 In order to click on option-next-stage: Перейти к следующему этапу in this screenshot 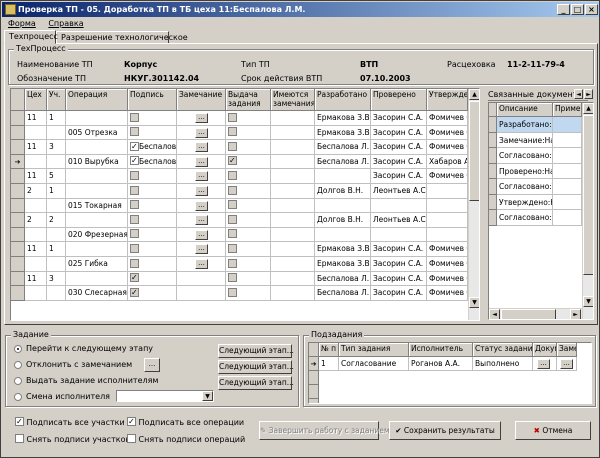, I will do `click(83, 348)`.